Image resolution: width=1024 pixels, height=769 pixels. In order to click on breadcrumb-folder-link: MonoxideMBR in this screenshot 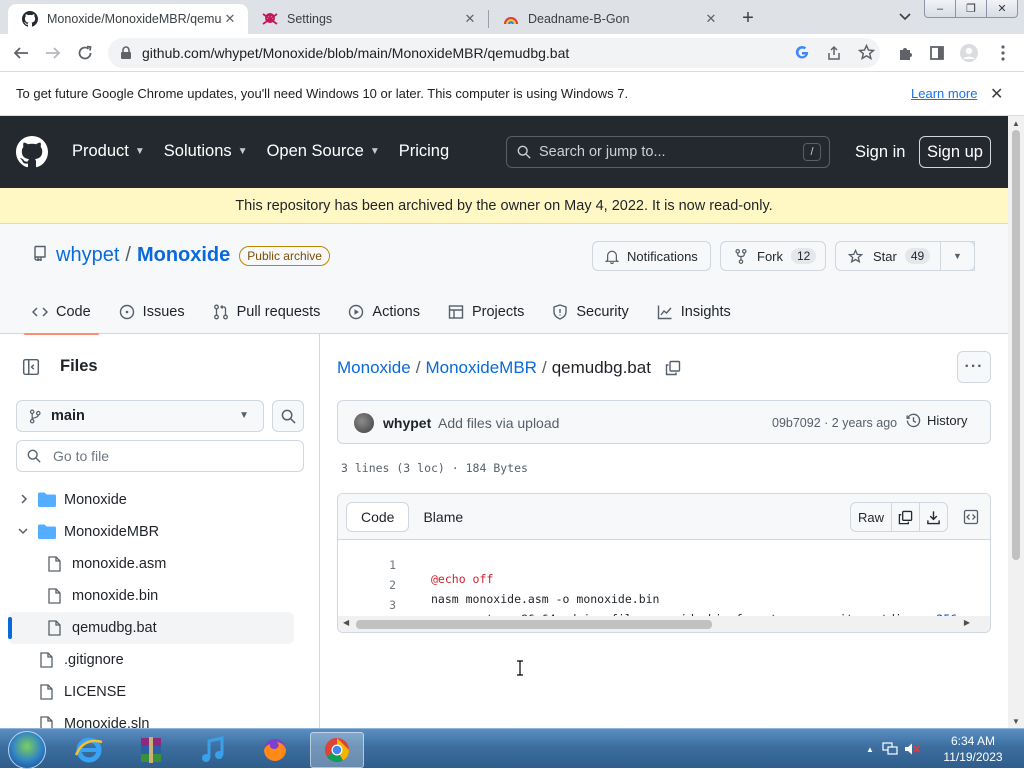, I will do `click(481, 368)`.